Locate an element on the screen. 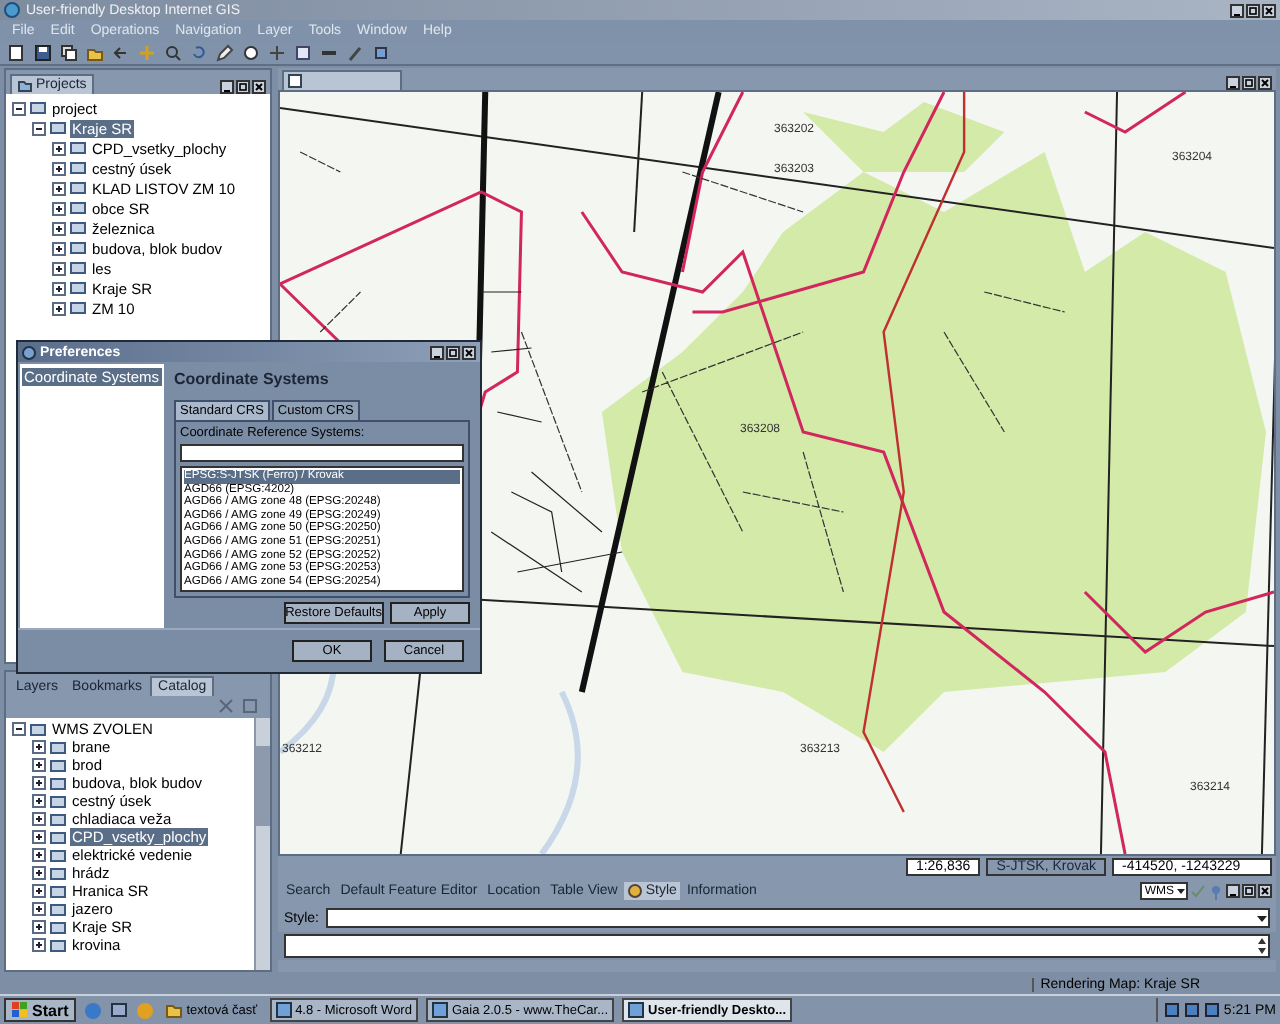 The image size is (1280, 1024). square-icon is located at coordinates (303, 53).